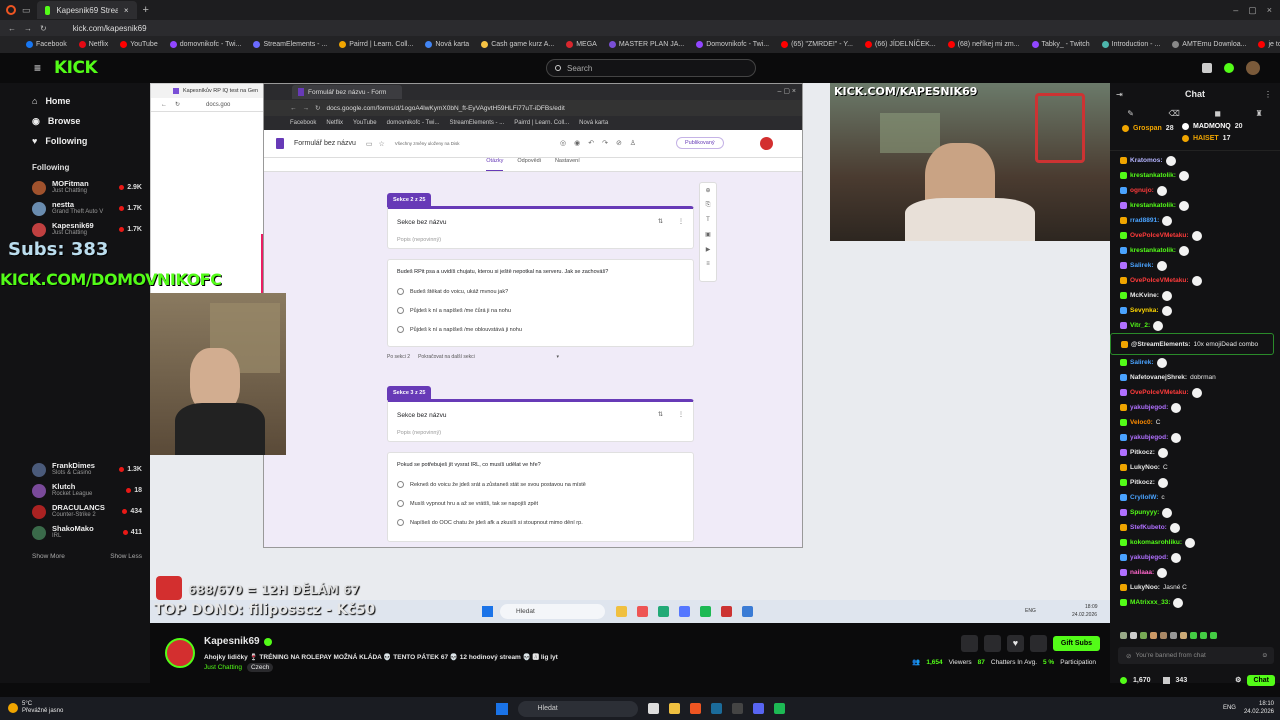 The width and height of the screenshot is (1280, 720). What do you see at coordinates (75, 208) in the screenshot?
I see `following-item: nestta Grand Theft Auto V 1.7K` at bounding box center [75, 208].